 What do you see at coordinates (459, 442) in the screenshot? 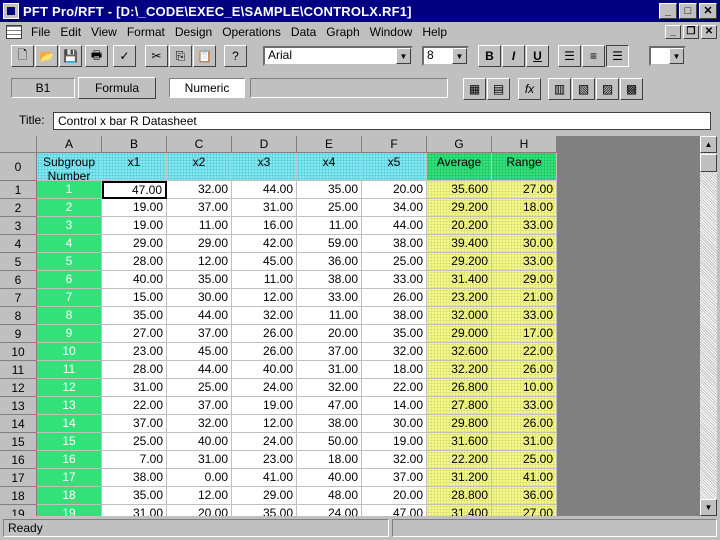
I see `table-cell: 31.600` at bounding box center [459, 442].